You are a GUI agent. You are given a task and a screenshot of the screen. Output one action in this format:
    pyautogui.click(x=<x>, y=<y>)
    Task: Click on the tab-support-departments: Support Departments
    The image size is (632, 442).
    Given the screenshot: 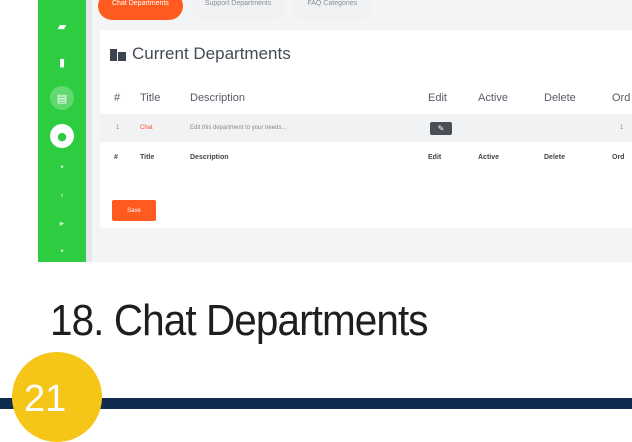 What is the action you would take?
    pyautogui.click(x=238, y=10)
    